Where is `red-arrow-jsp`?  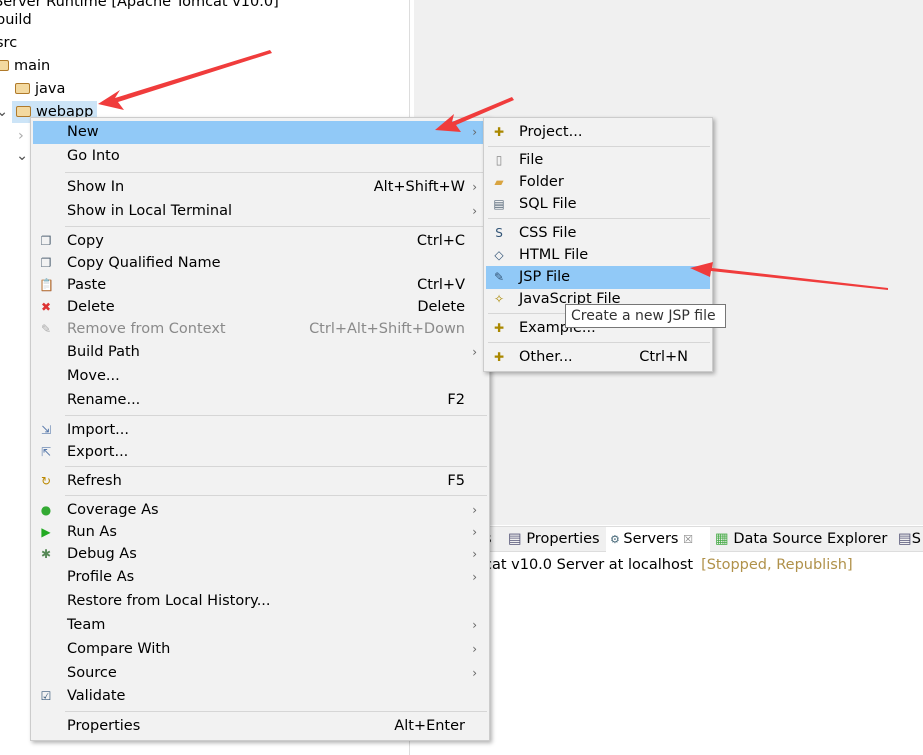
red-arrow-jsp is located at coordinates (789, 276).